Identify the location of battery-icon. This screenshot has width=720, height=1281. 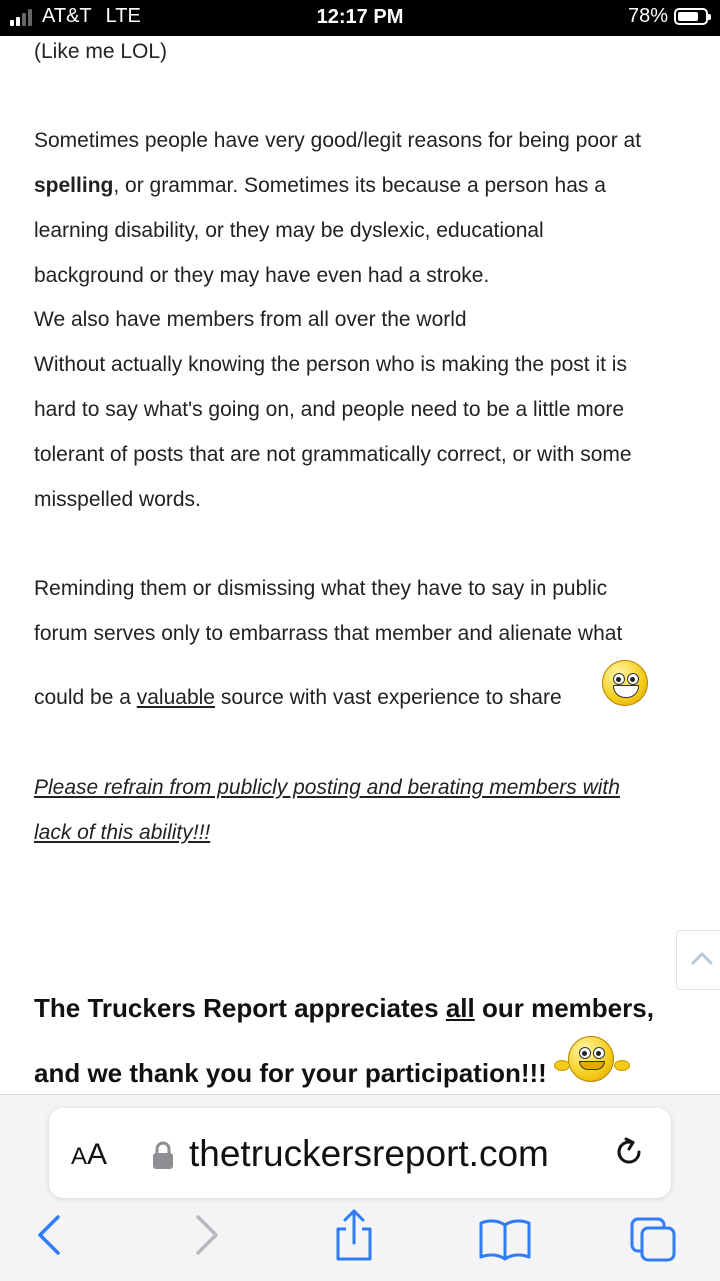
(692, 16).